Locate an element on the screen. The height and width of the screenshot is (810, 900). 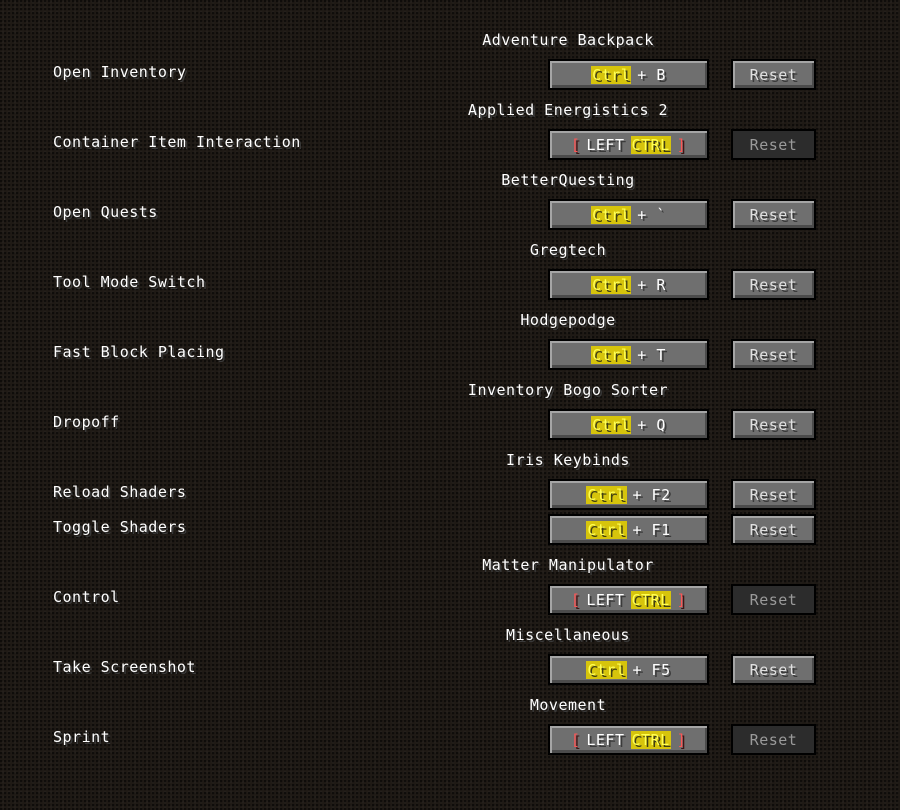
key-name: + R is located at coordinates (651, 284).